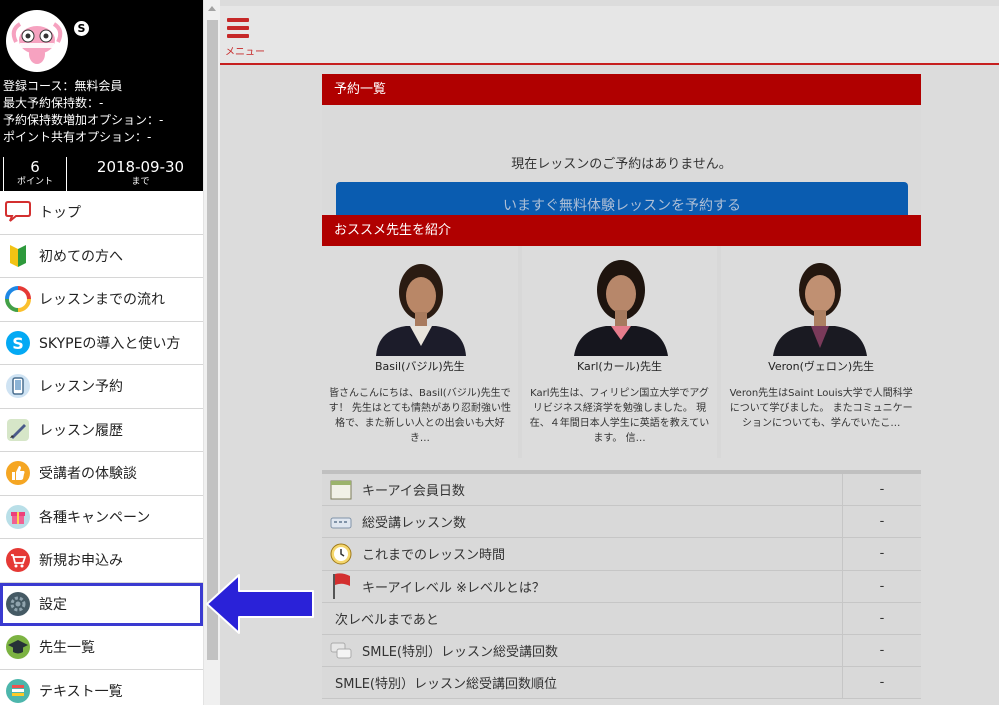 This screenshot has height=705, width=999. What do you see at coordinates (81, 430) in the screenshot?
I see `sidebar-item-label: レッスン履歴` at bounding box center [81, 430].